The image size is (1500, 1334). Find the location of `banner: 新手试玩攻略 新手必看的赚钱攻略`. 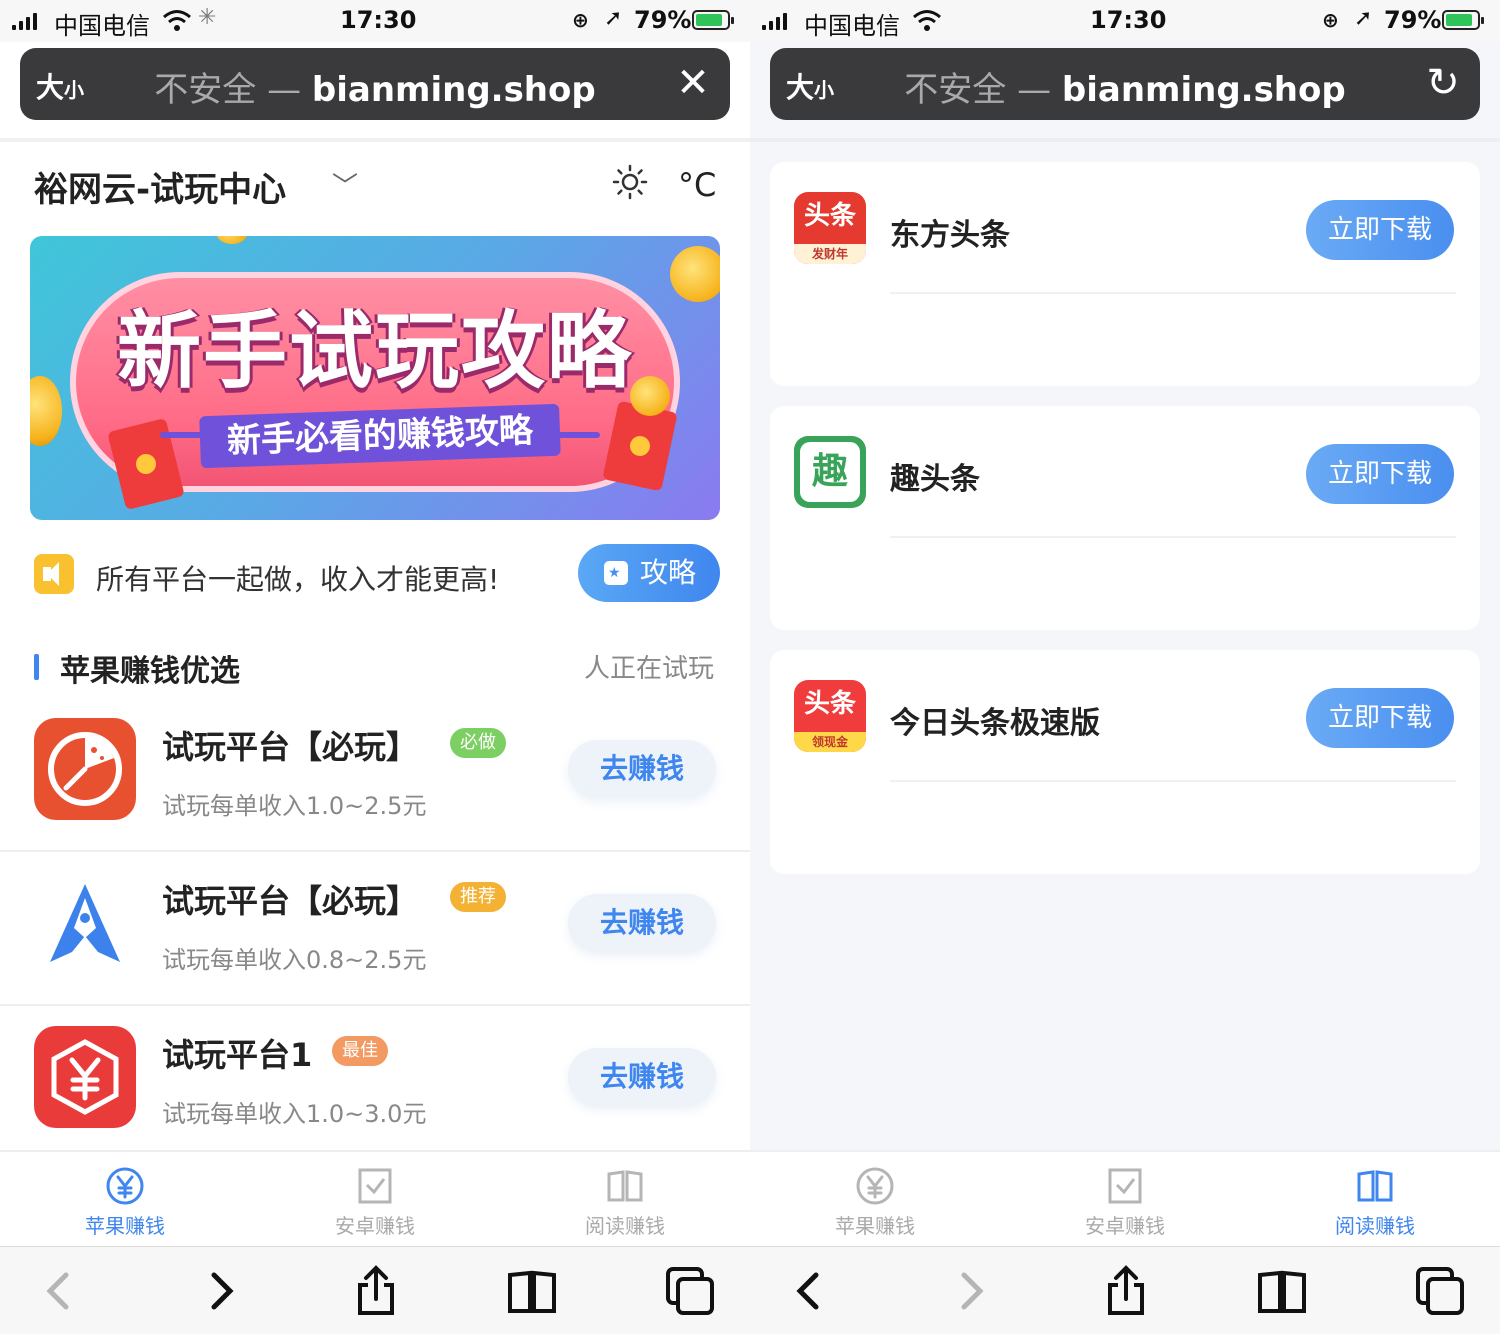

banner: 新手试玩攻略 新手必看的赚钱攻略 is located at coordinates (375, 378).